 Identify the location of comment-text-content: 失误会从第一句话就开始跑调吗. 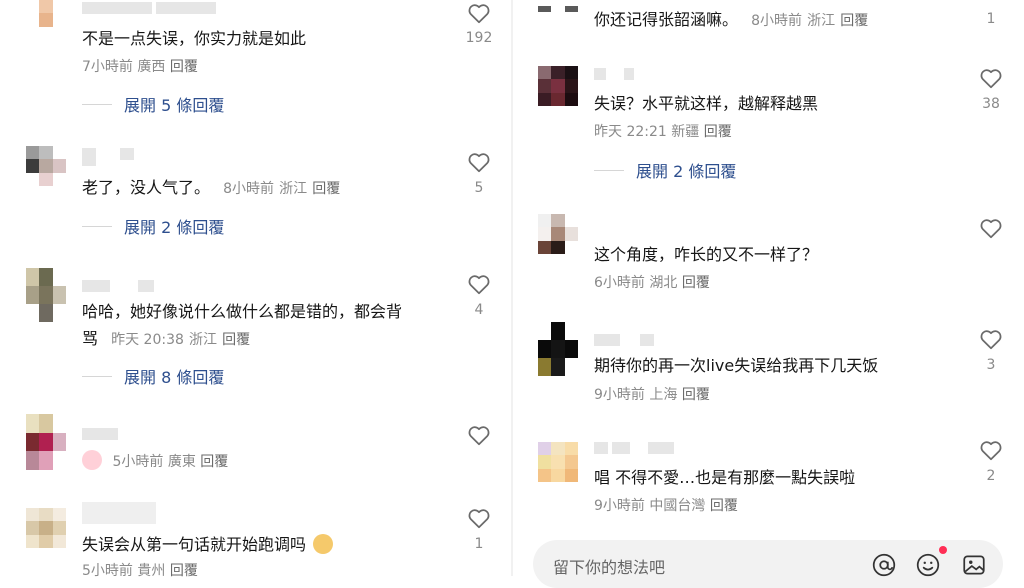
(194, 544).